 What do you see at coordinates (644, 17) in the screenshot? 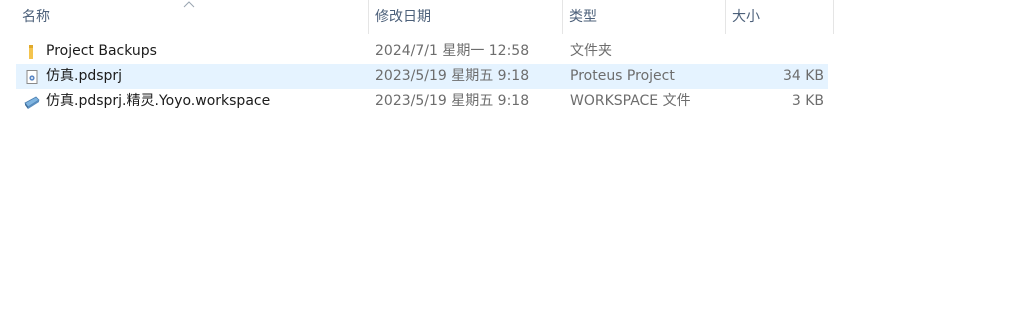
I see `column-header-type: 类型` at bounding box center [644, 17].